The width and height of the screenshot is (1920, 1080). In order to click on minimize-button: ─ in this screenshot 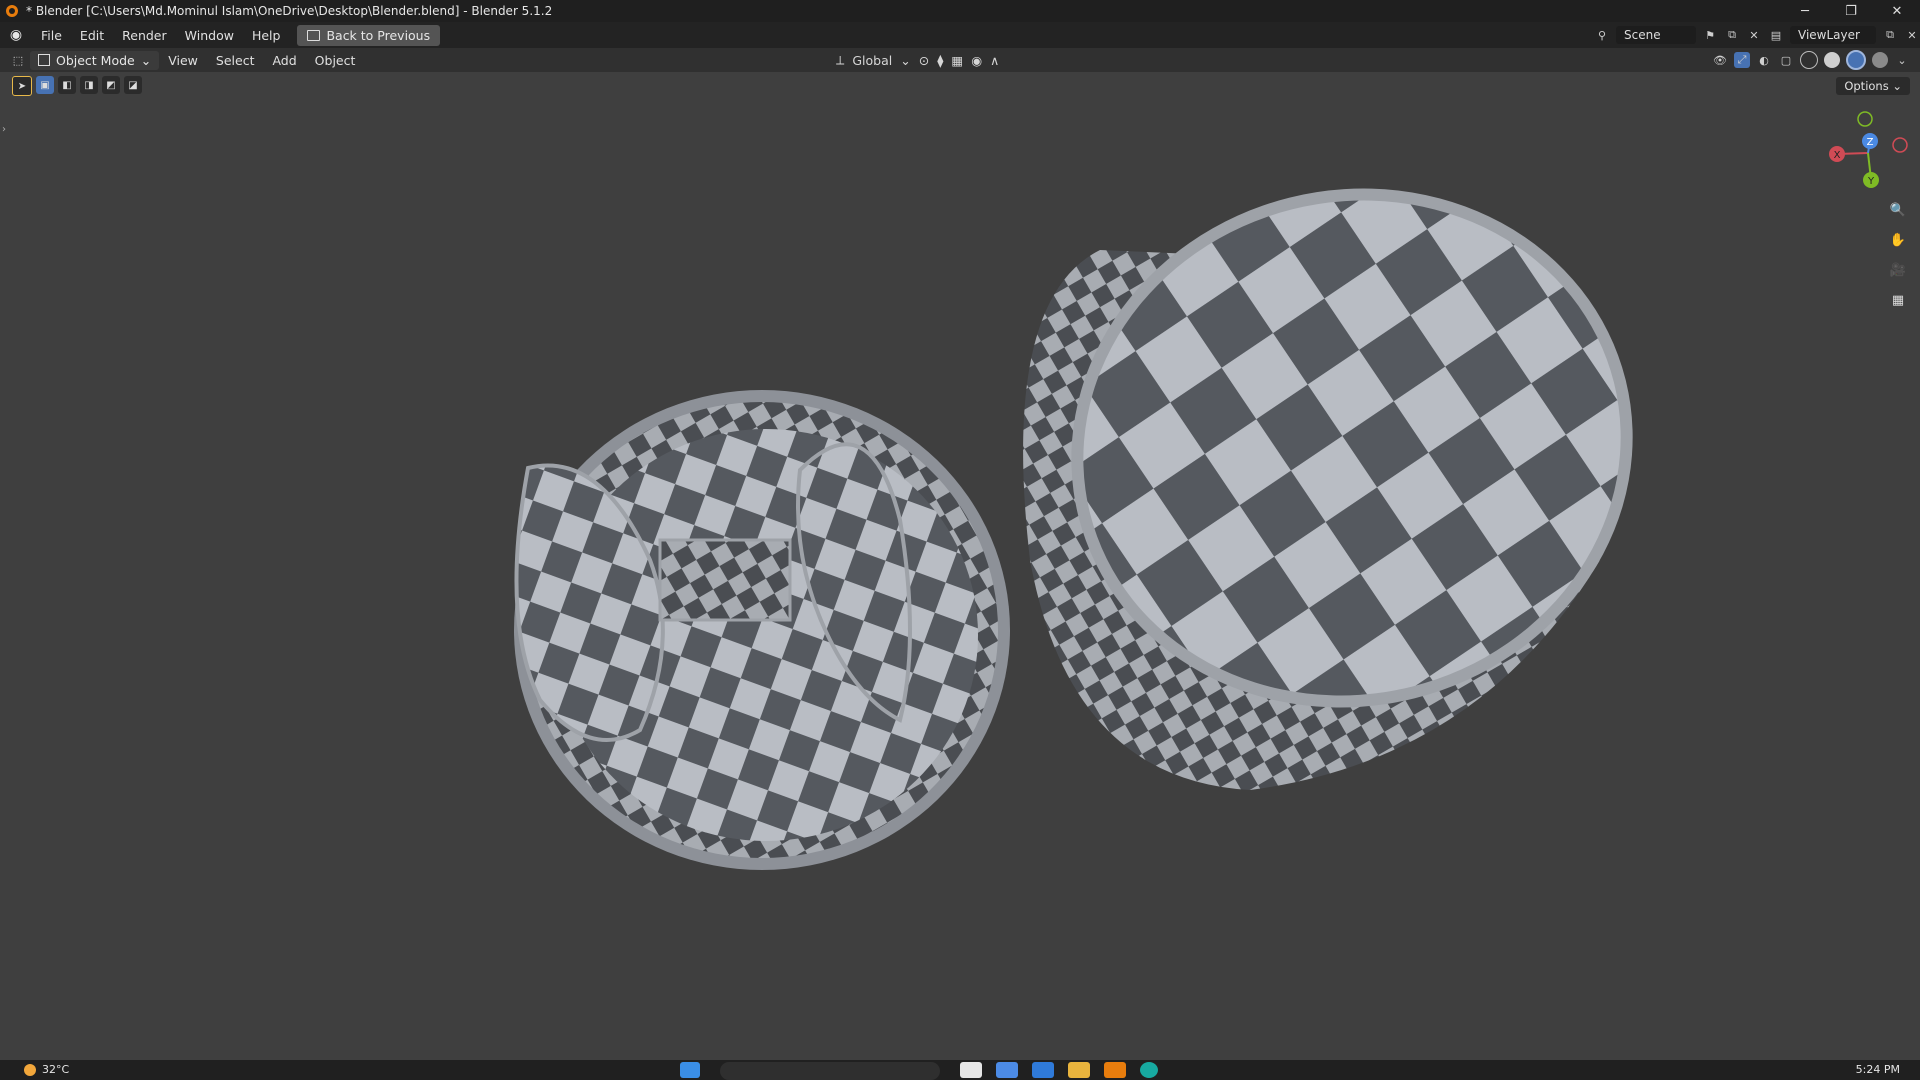, I will do `click(1805, 11)`.